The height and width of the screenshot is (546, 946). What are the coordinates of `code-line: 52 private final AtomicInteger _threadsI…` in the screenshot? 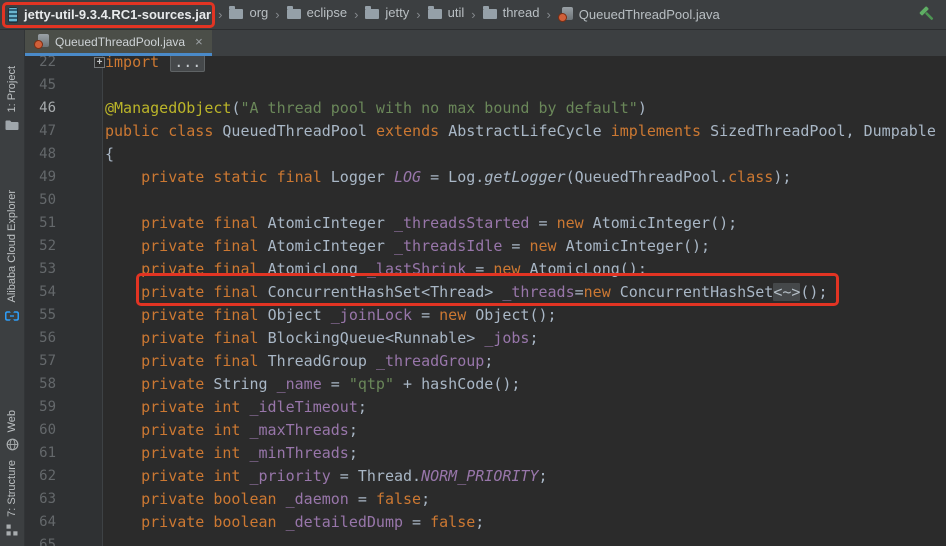 It's located at (485, 246).